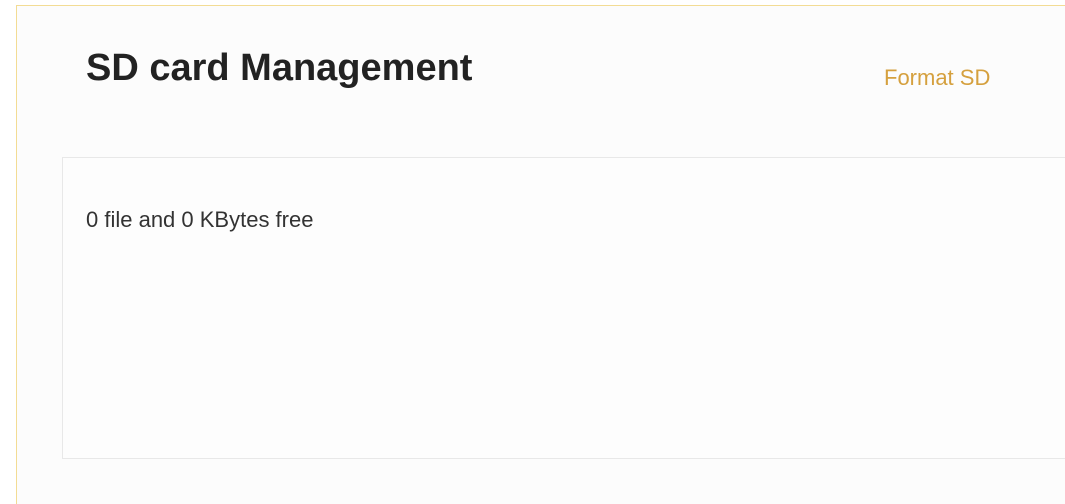 This screenshot has height=504, width=1065. What do you see at coordinates (937, 78) in the screenshot?
I see `format-sd-button: Format SD` at bounding box center [937, 78].